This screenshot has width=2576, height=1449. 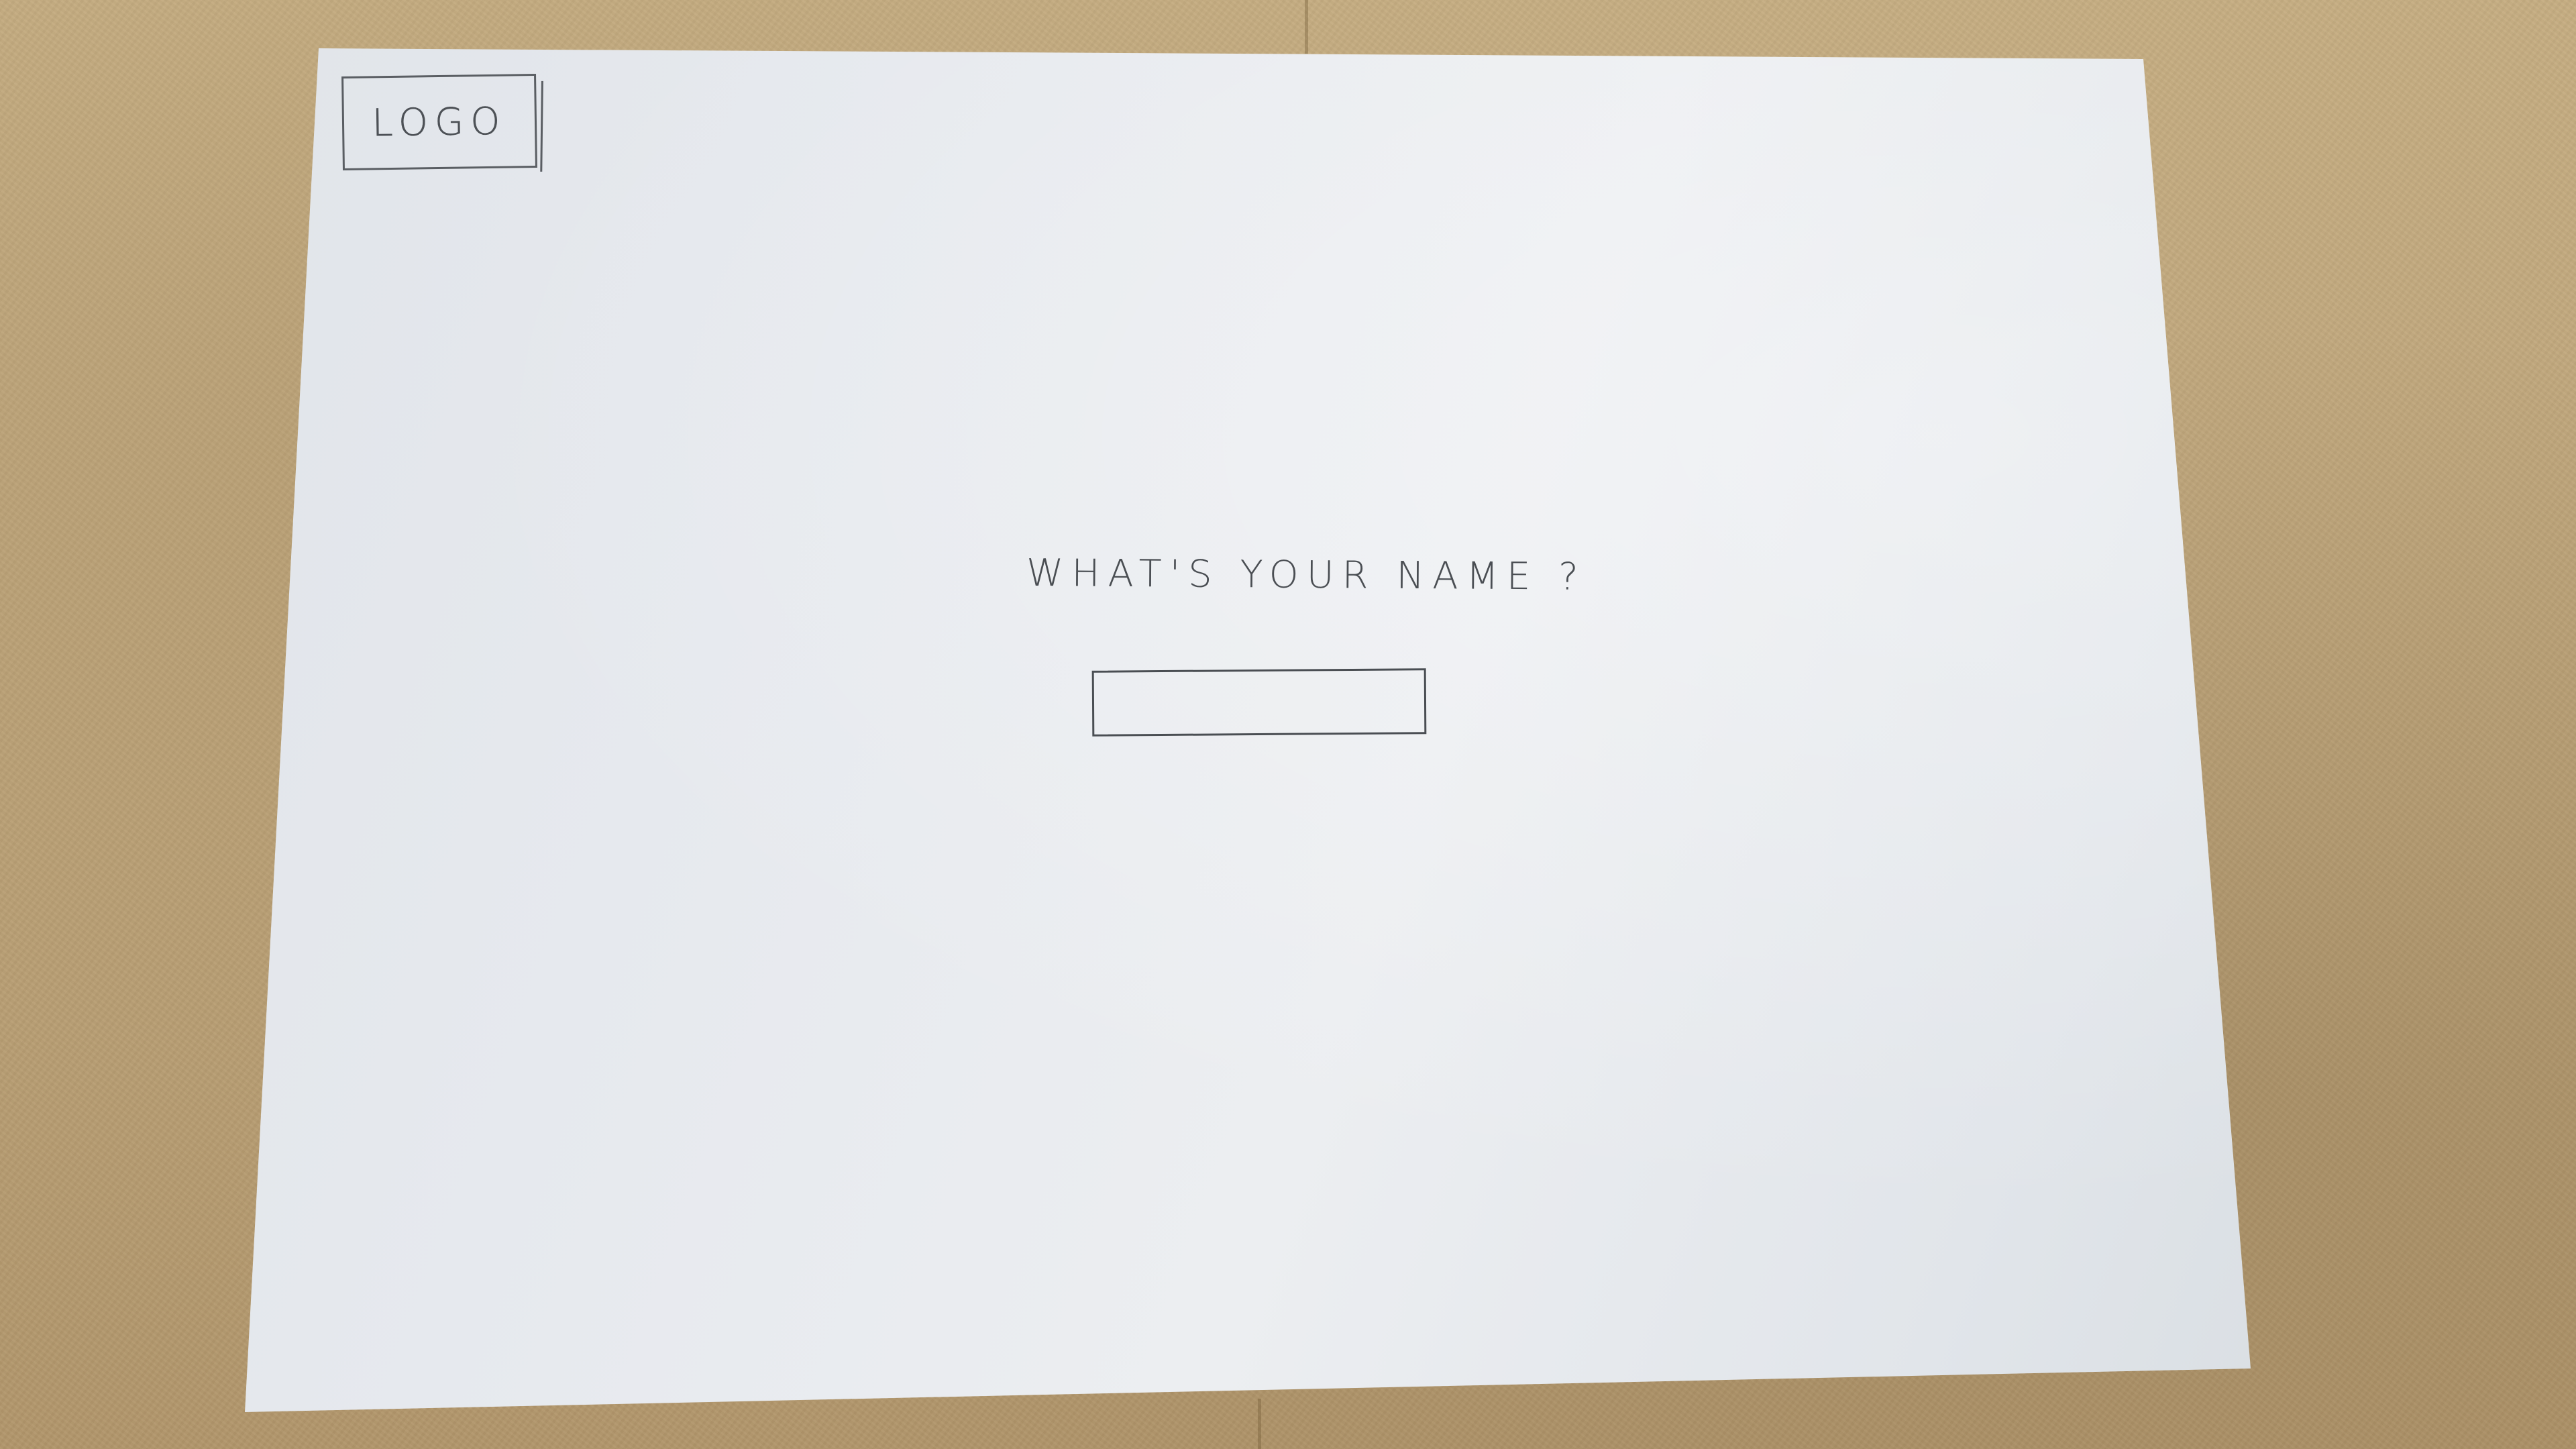 I want to click on name-input, so click(x=1259, y=702).